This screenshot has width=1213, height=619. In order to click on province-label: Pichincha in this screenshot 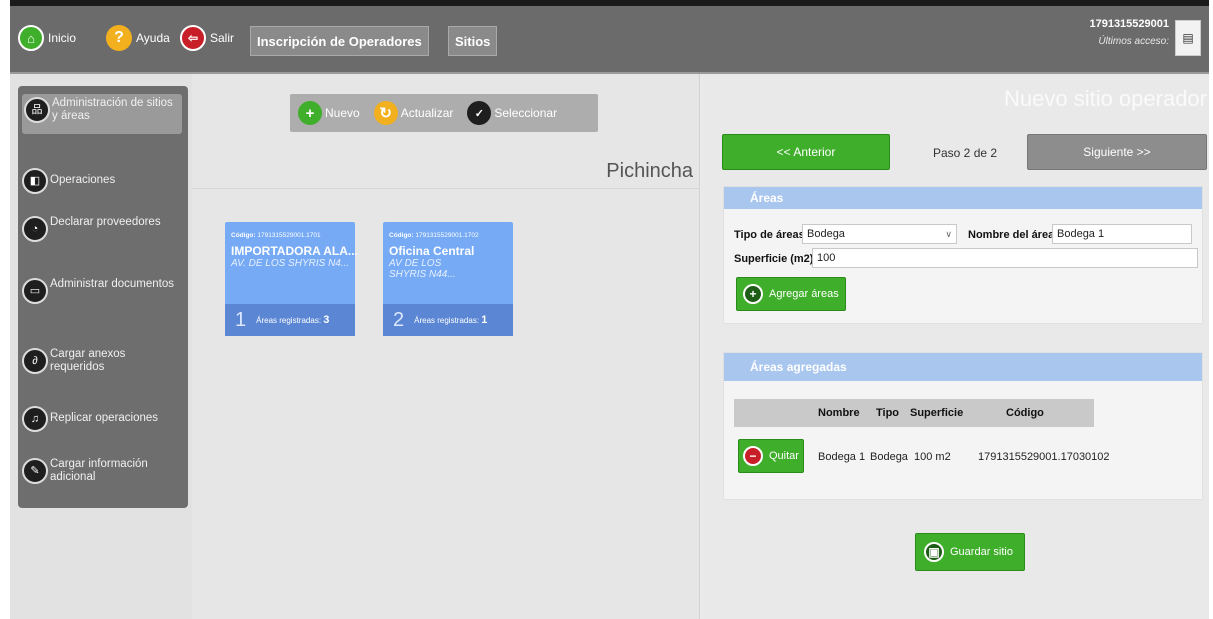, I will do `click(649, 171)`.